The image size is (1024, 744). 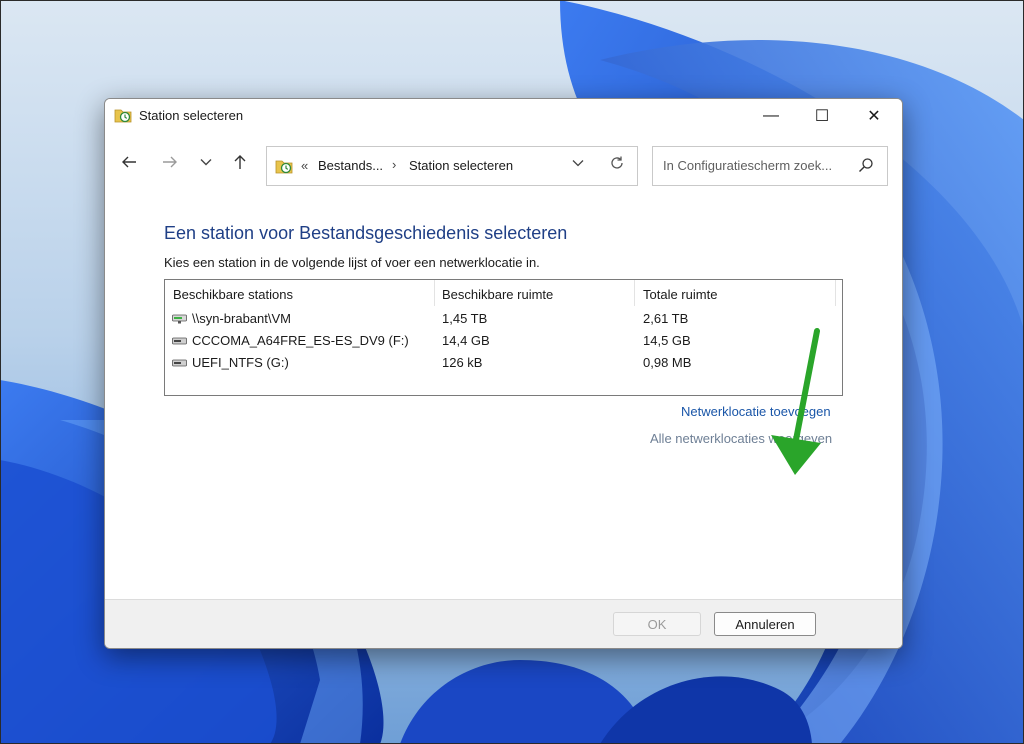 I want to click on drive-free-space: 14,4 GB, so click(x=466, y=340).